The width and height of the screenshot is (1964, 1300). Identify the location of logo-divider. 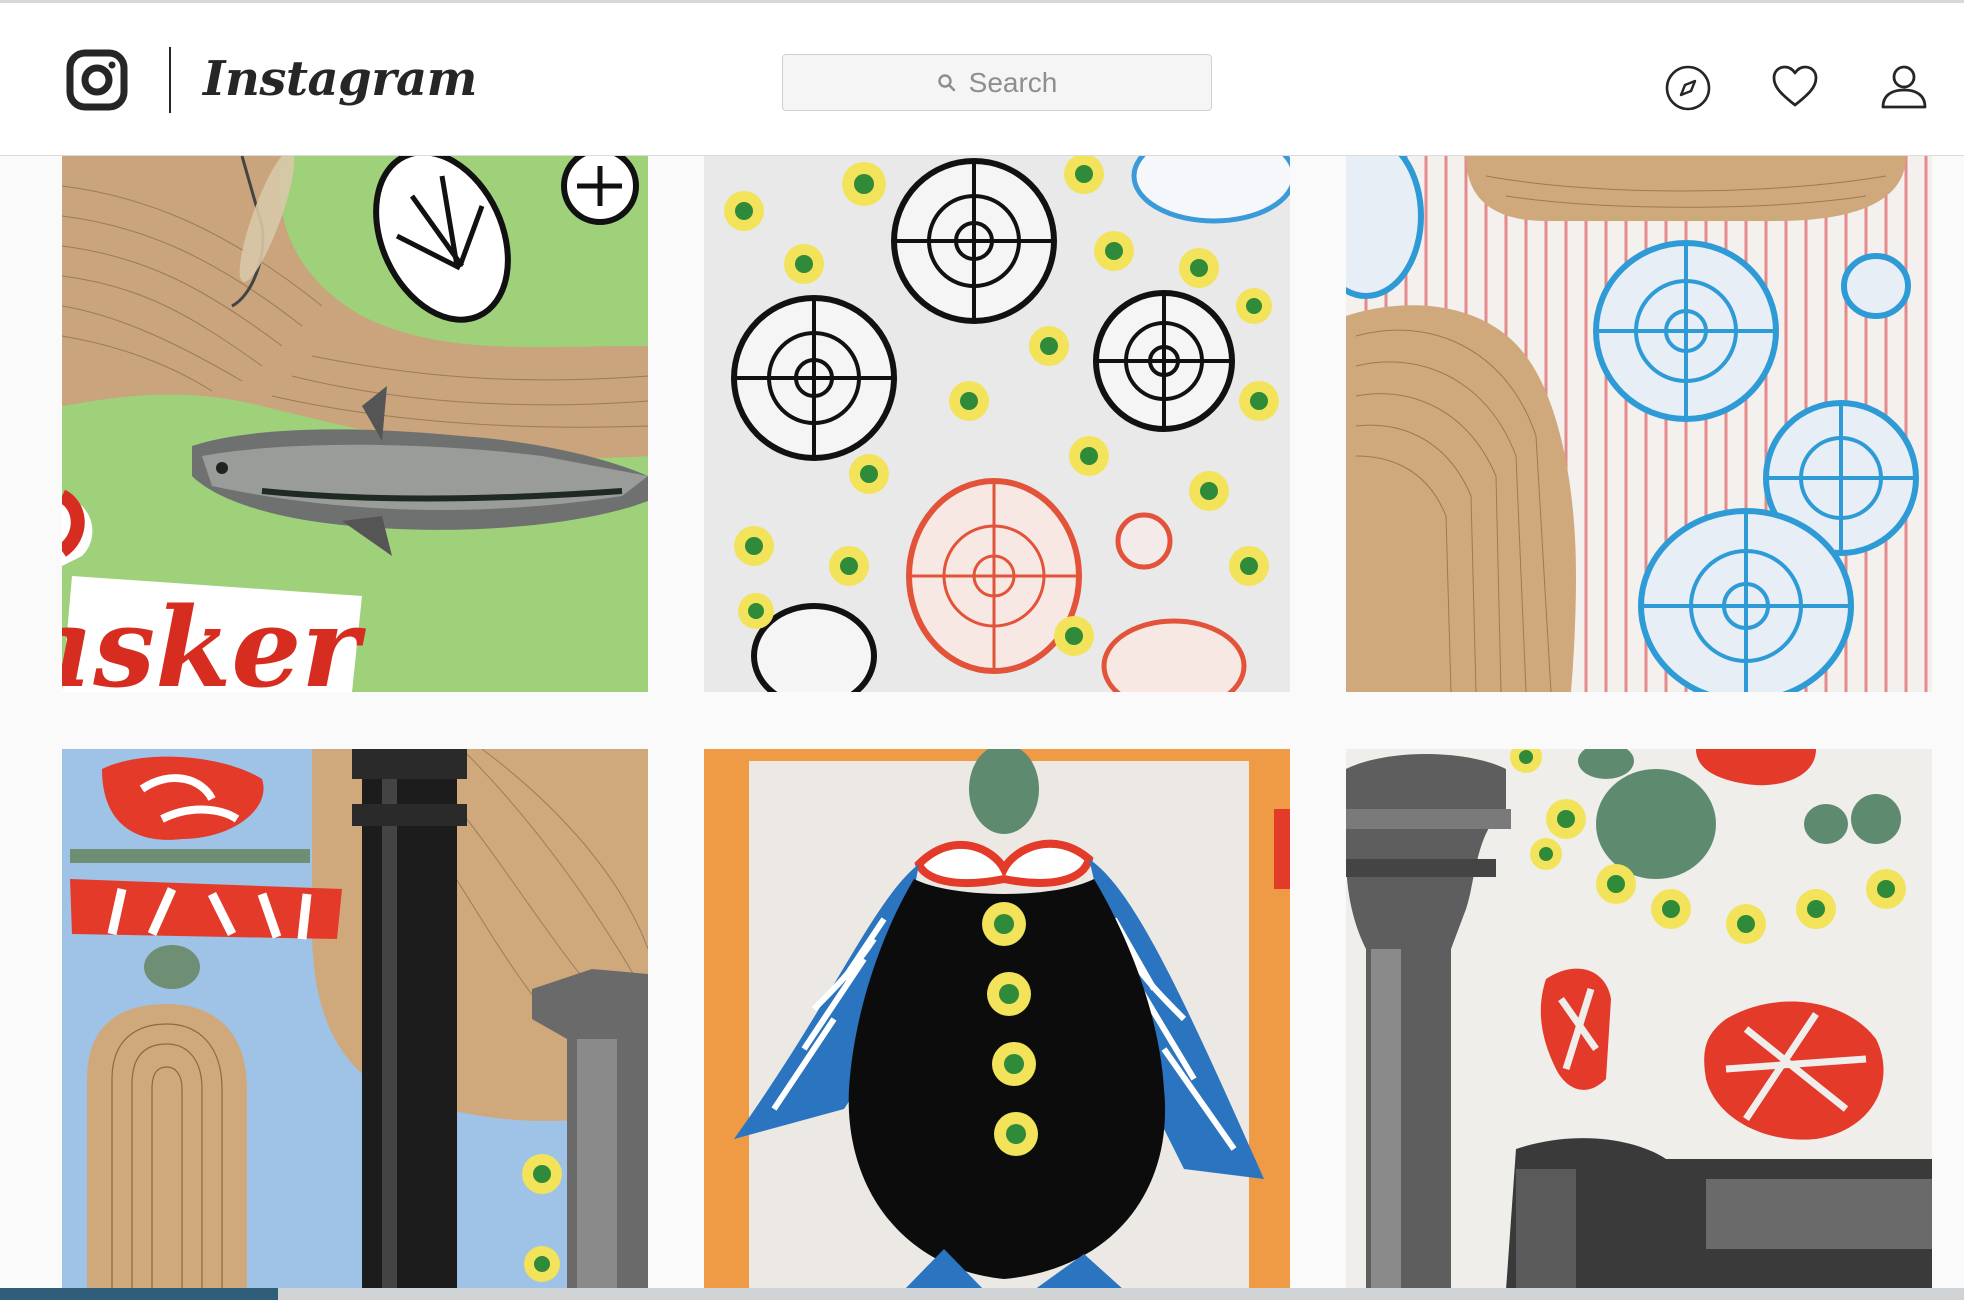
(170, 80).